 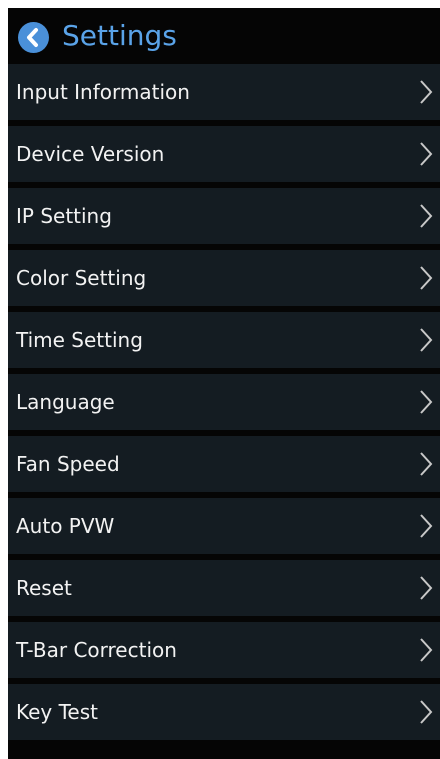 I want to click on menu-item-ip-setting: IP Setting, so click(x=224, y=216).